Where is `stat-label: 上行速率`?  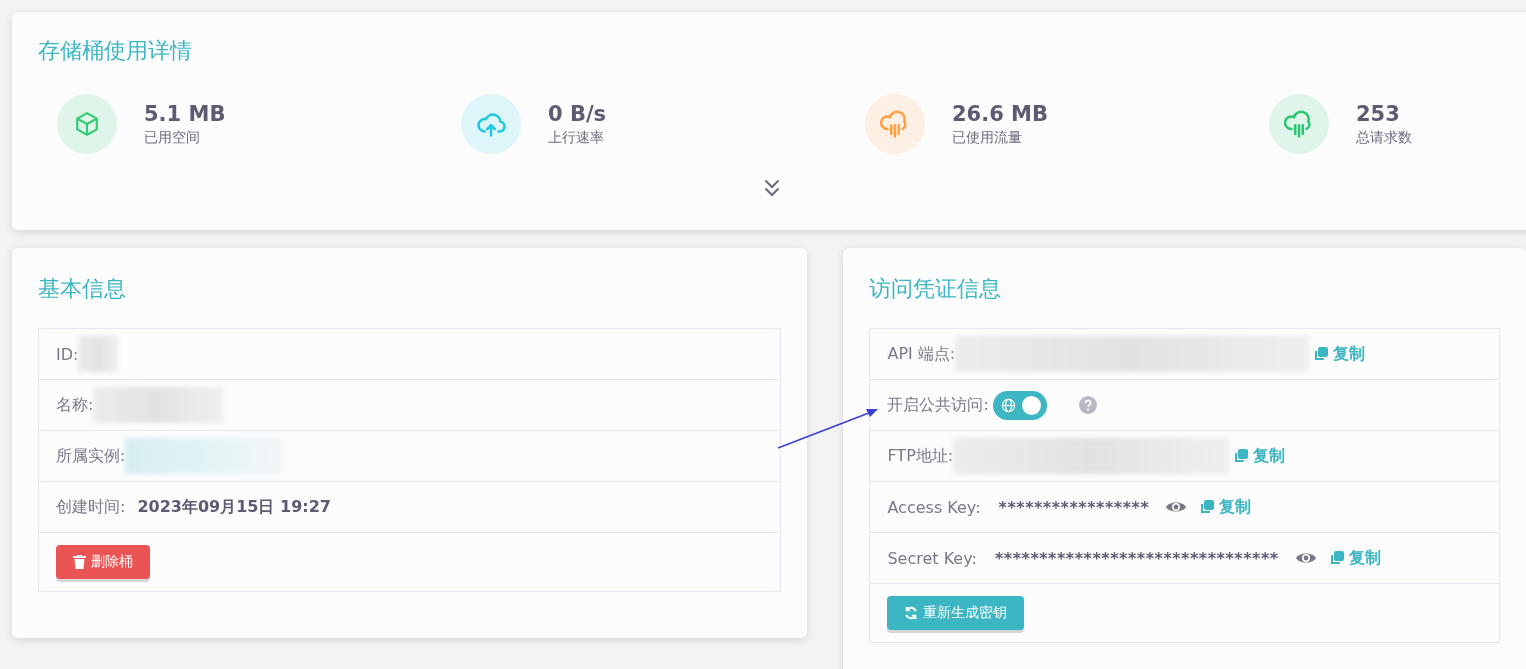 stat-label: 上行速率 is located at coordinates (576, 137).